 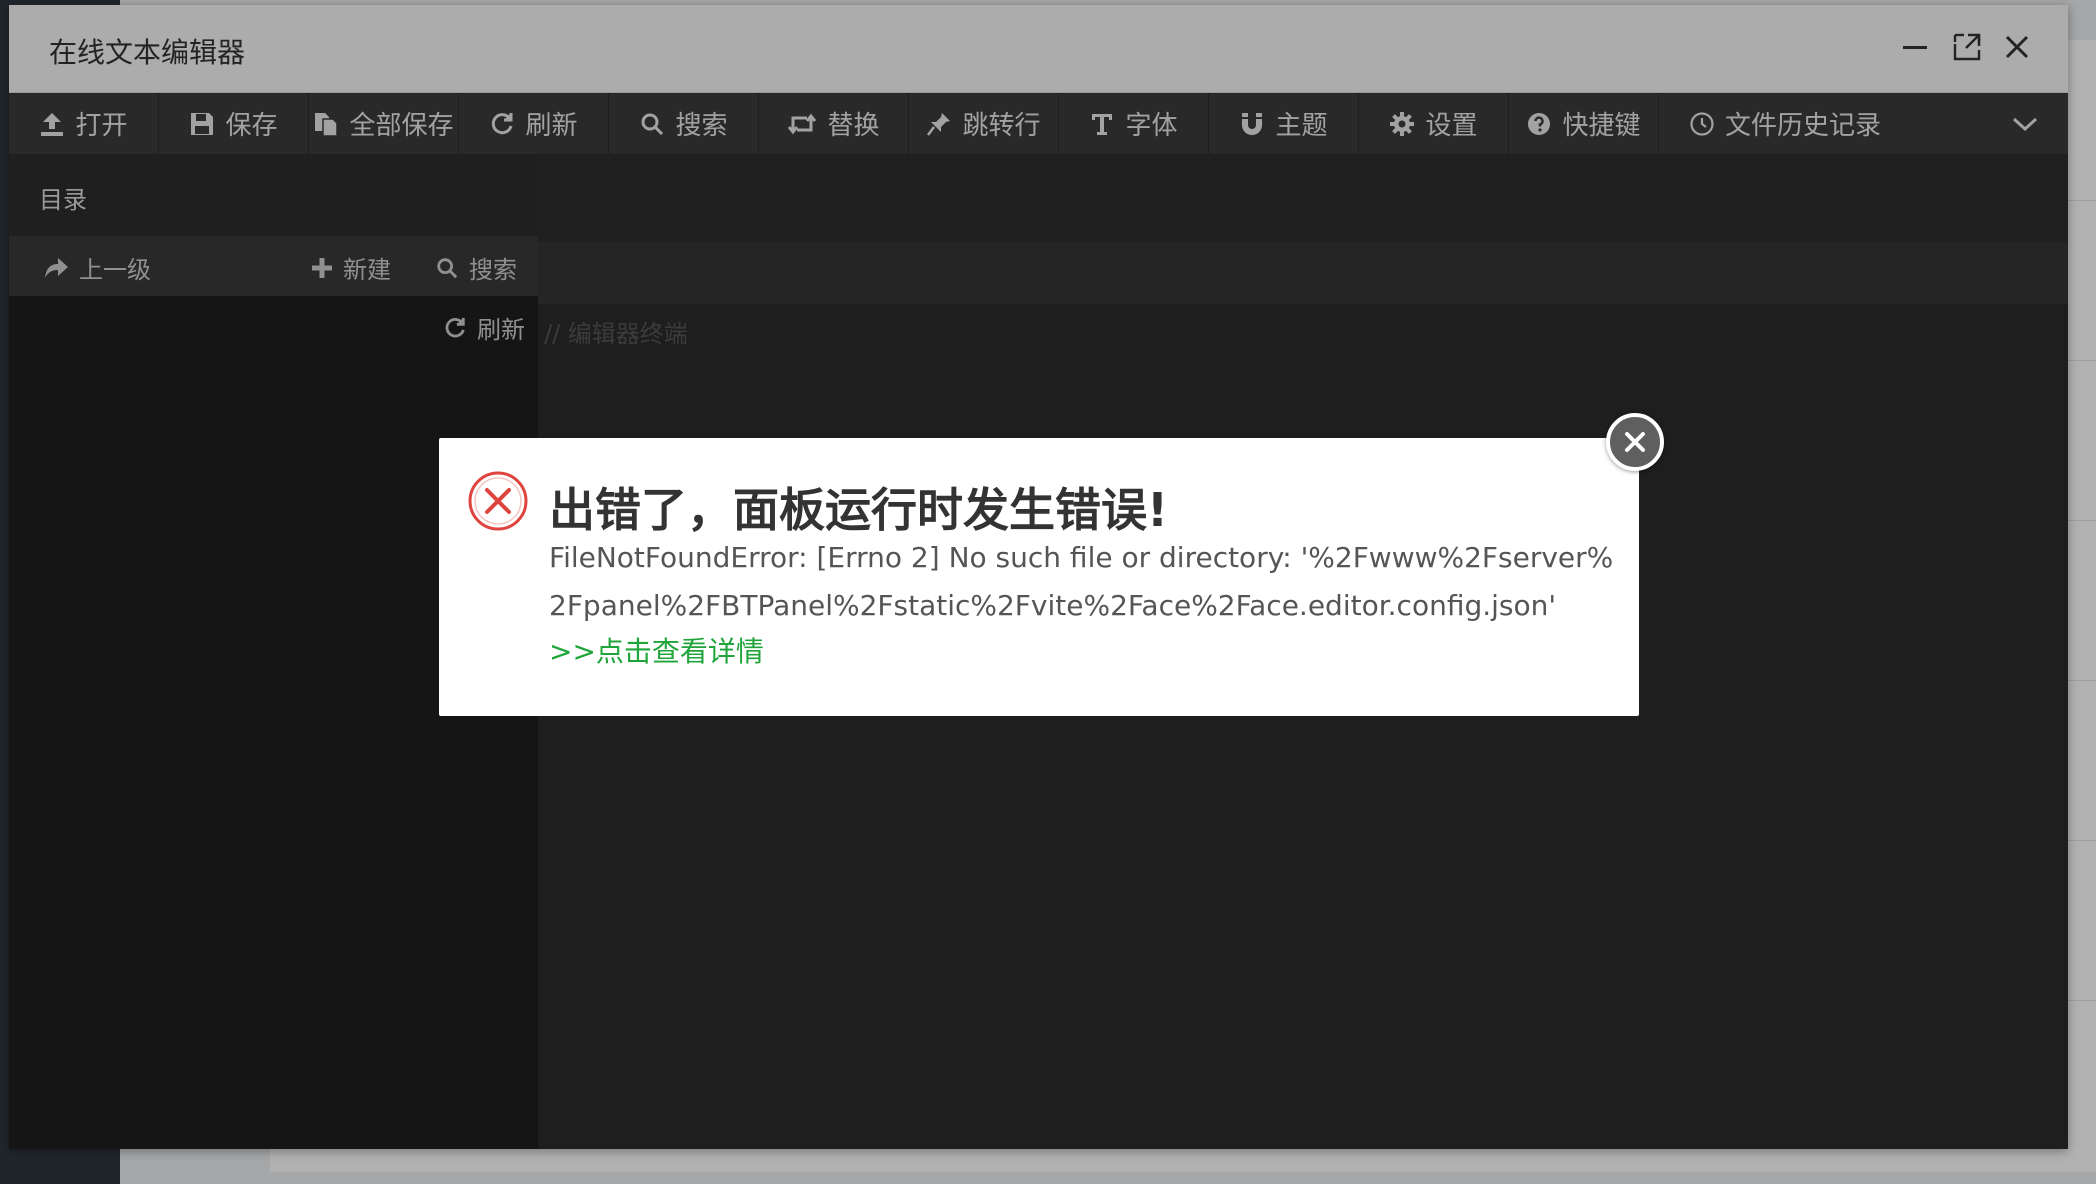 What do you see at coordinates (498, 501) in the screenshot?
I see `error-circle-icon` at bounding box center [498, 501].